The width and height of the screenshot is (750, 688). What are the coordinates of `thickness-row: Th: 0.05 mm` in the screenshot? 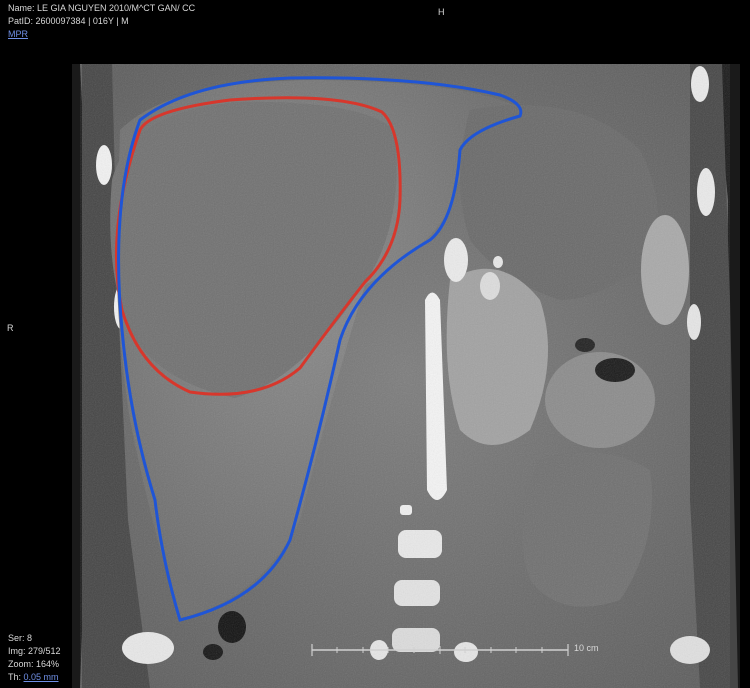 It's located at (34, 677).